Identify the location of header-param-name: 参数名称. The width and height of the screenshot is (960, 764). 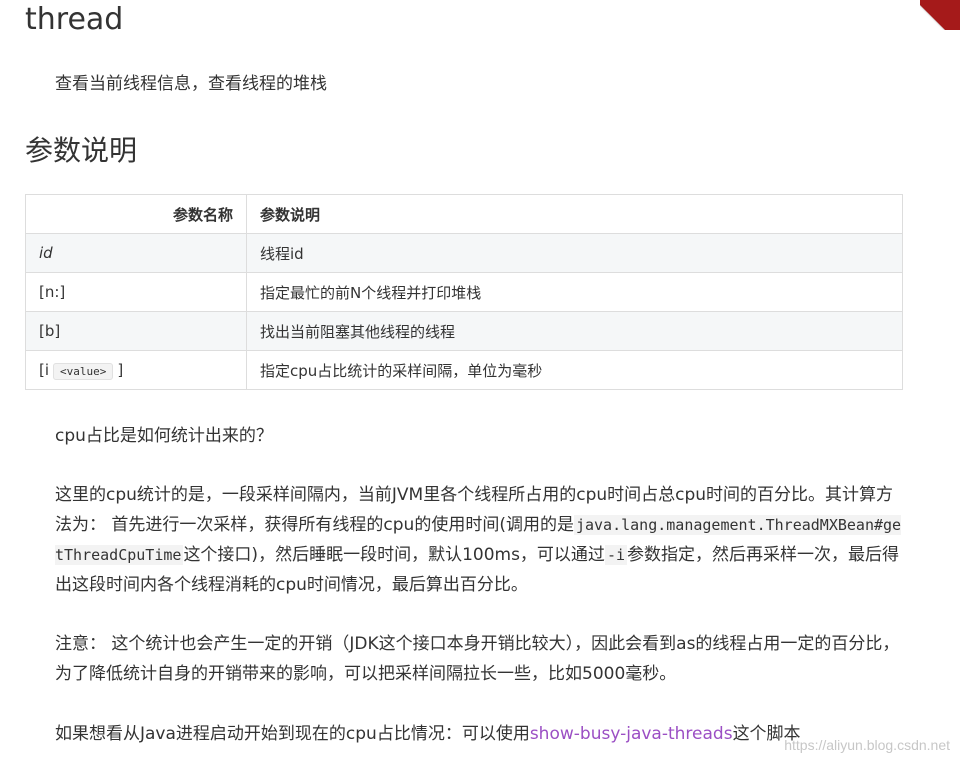
(136, 214).